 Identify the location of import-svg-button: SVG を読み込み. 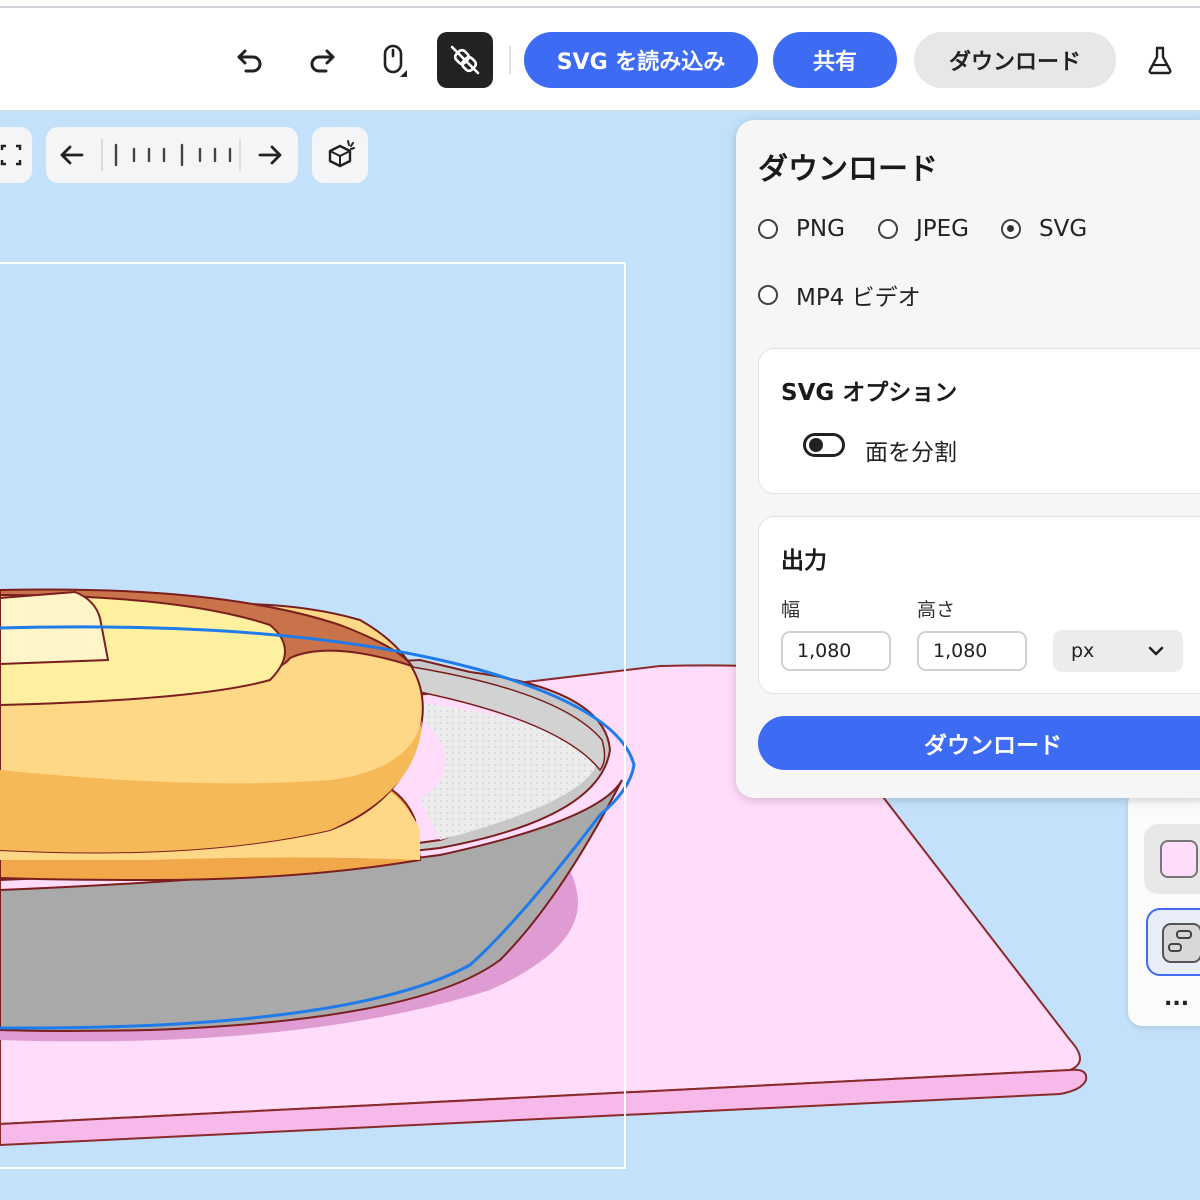
(641, 60).